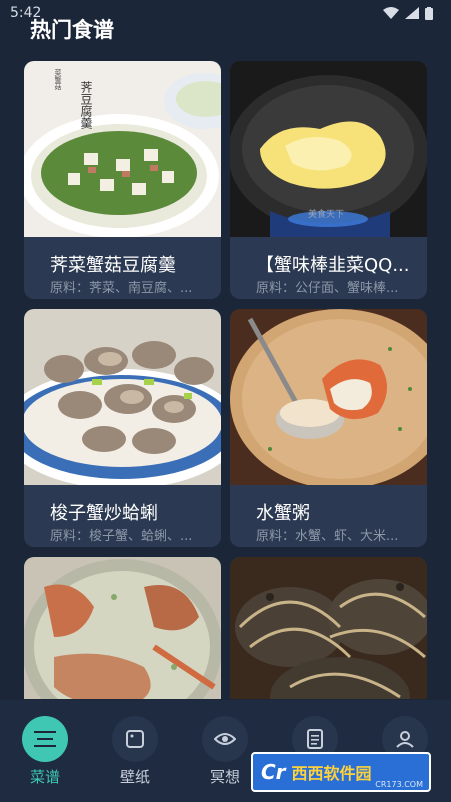  What do you see at coordinates (122, 397) in the screenshot?
I see `recipe-photo-crab-clams` at bounding box center [122, 397].